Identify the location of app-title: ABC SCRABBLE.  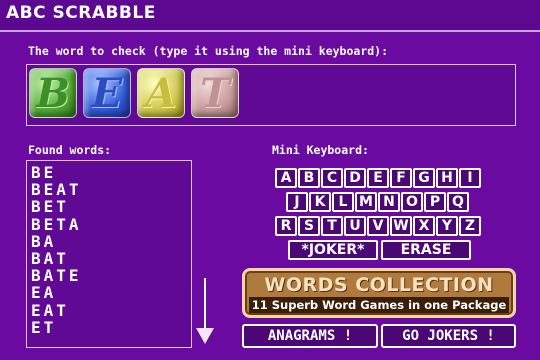
(81, 13).